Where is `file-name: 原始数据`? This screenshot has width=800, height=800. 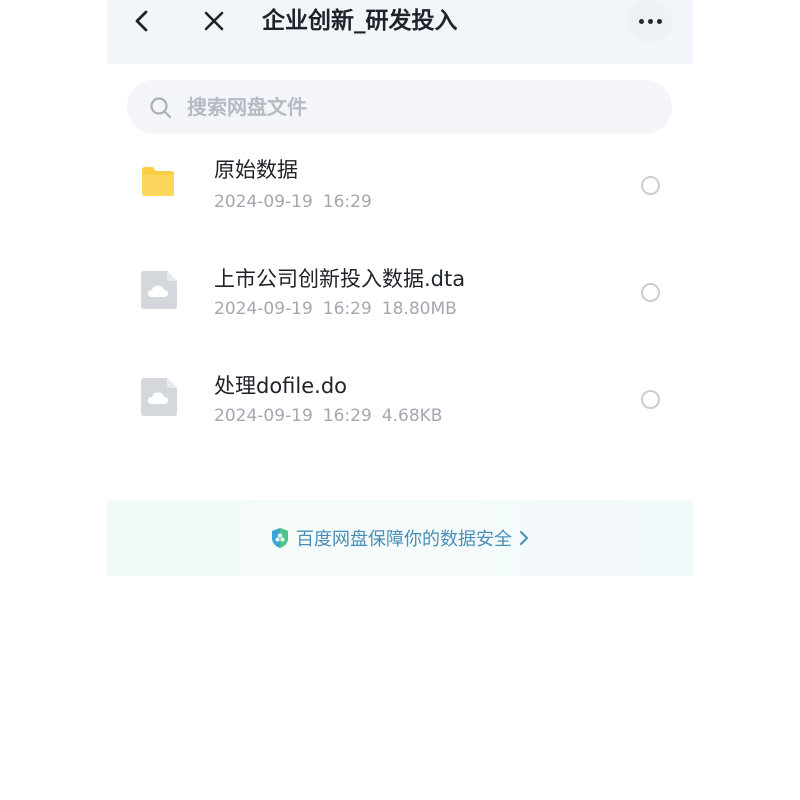
file-name: 原始数据 is located at coordinates (256, 170).